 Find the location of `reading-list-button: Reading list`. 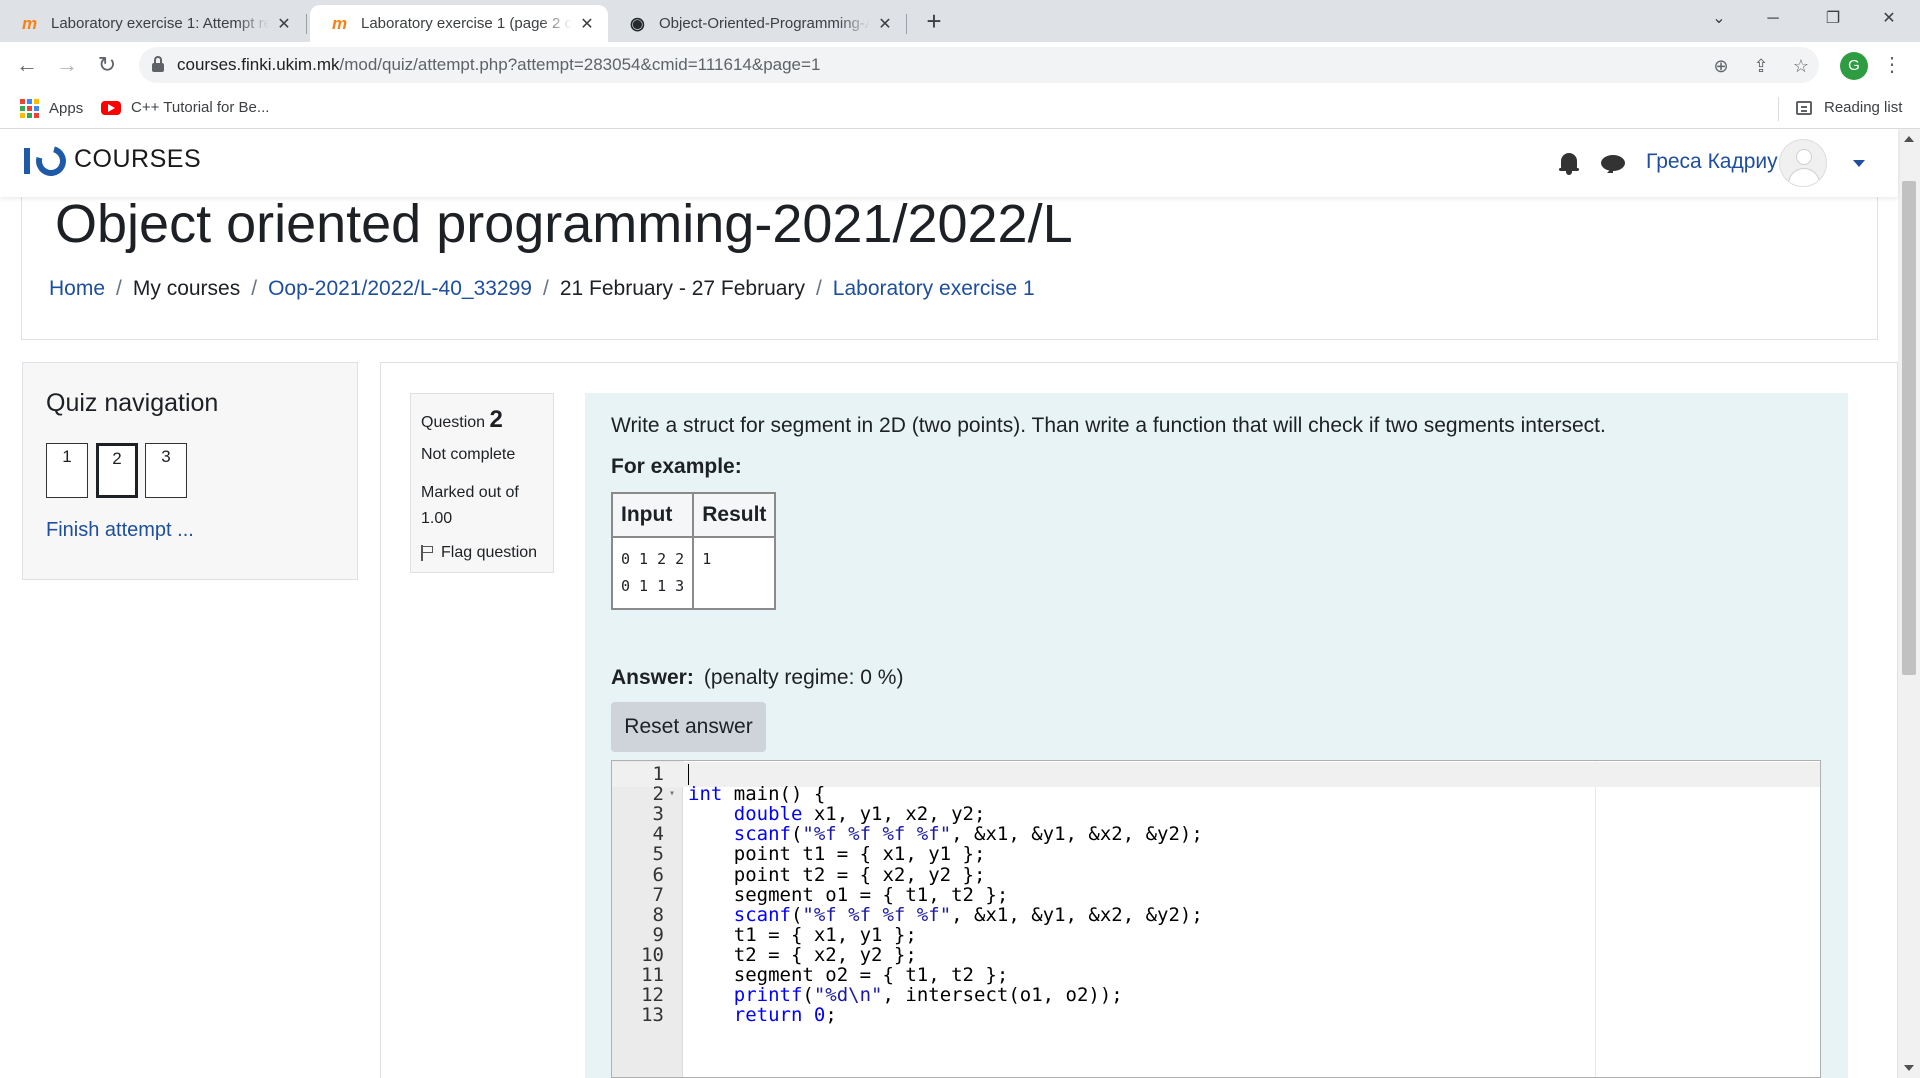

reading-list-button: Reading list is located at coordinates (1849, 107).